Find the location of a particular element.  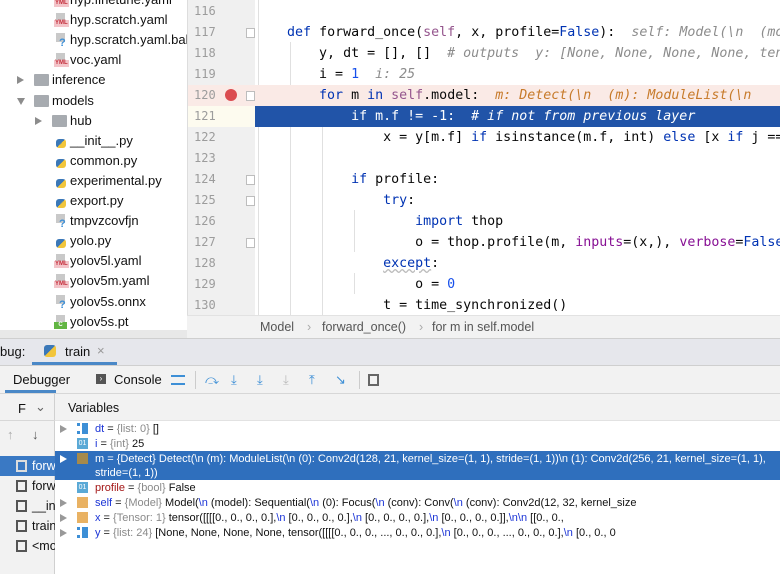

tree-item-experimental-py: experimental.py is located at coordinates (93, 181).